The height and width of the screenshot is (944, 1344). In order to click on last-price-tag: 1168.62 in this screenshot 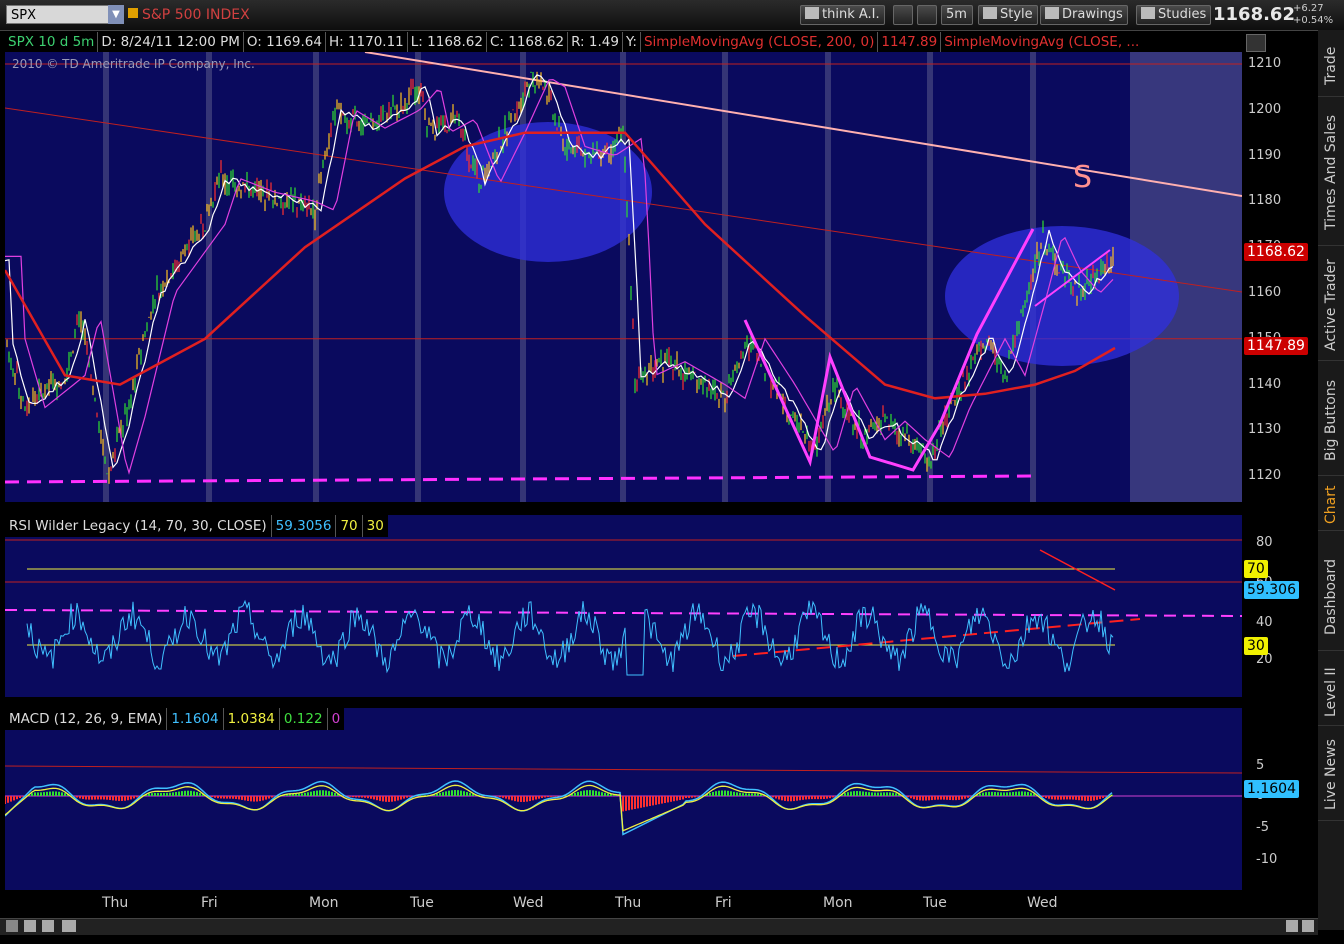, I will do `click(1276, 252)`.